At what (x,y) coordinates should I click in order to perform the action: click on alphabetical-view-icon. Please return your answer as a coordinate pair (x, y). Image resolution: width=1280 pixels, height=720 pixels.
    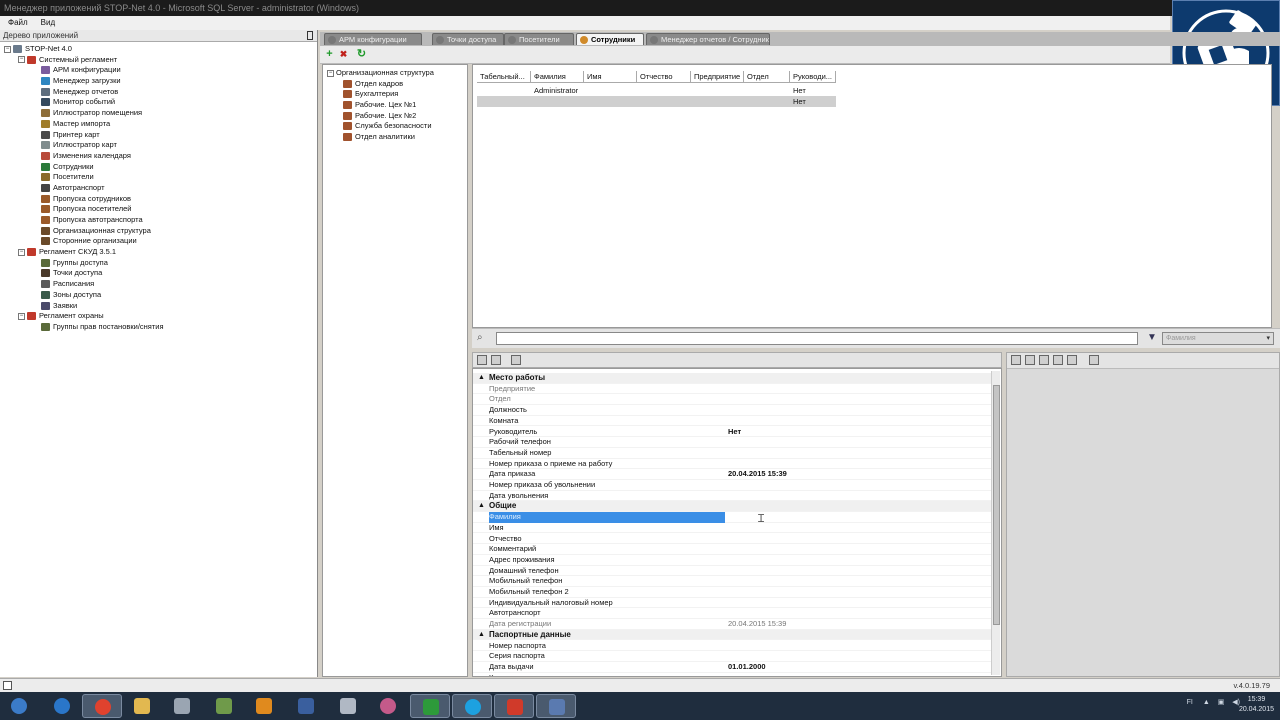
    Looking at the image, I should click on (496, 360).